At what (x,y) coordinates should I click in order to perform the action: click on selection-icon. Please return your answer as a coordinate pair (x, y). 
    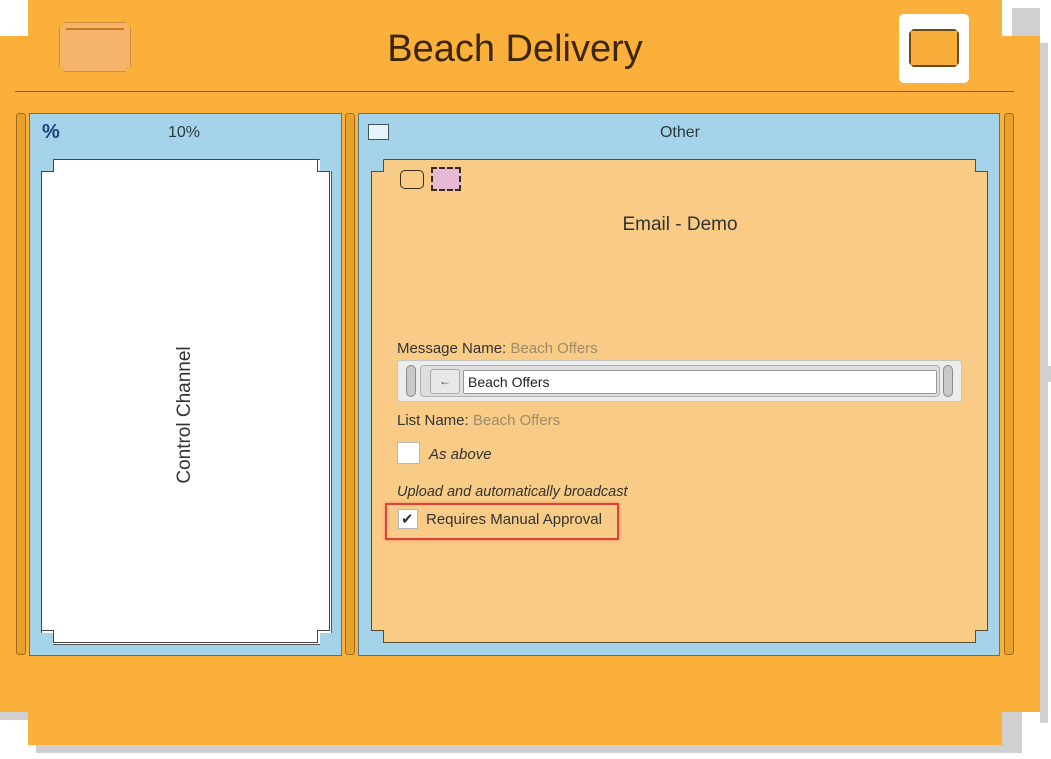
    Looking at the image, I should click on (446, 179).